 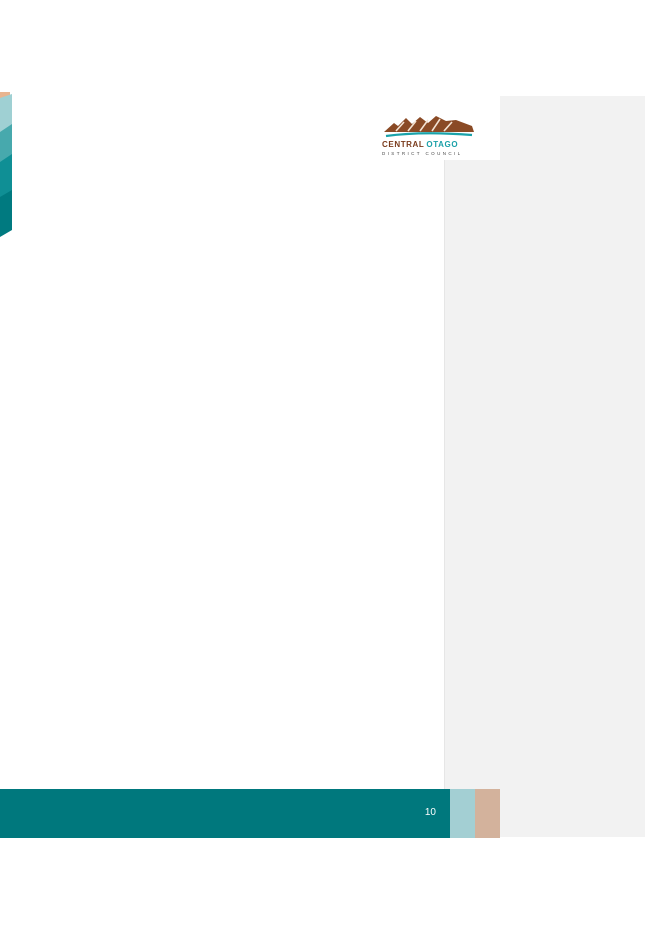 I want to click on footer-band: 10, so click(x=225, y=813).